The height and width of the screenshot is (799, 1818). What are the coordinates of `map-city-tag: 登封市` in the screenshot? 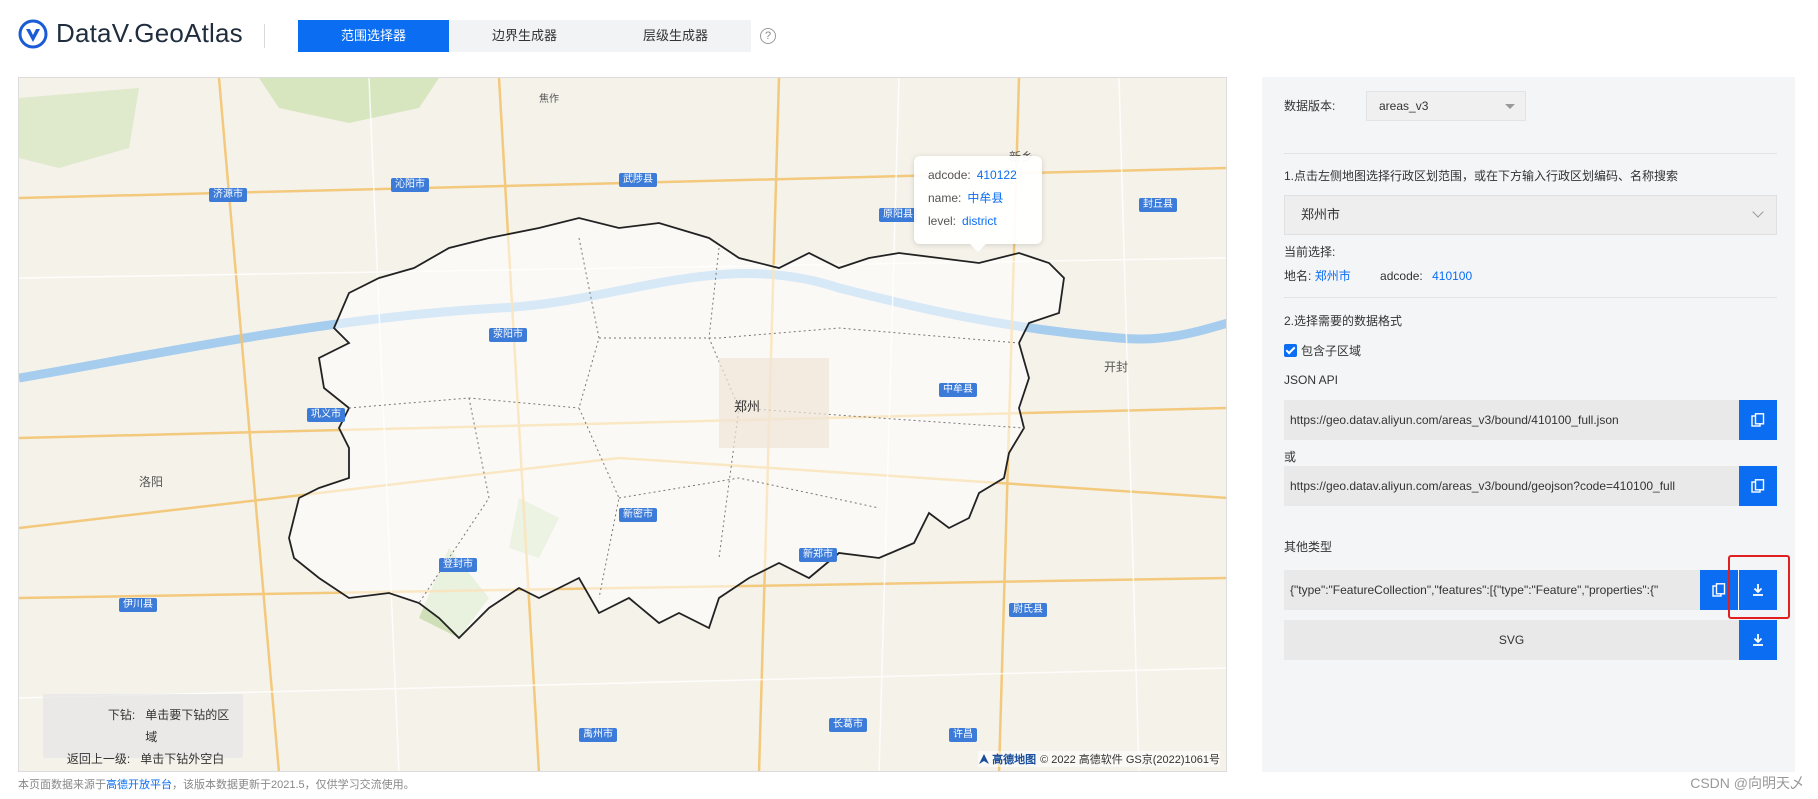 It's located at (458, 565).